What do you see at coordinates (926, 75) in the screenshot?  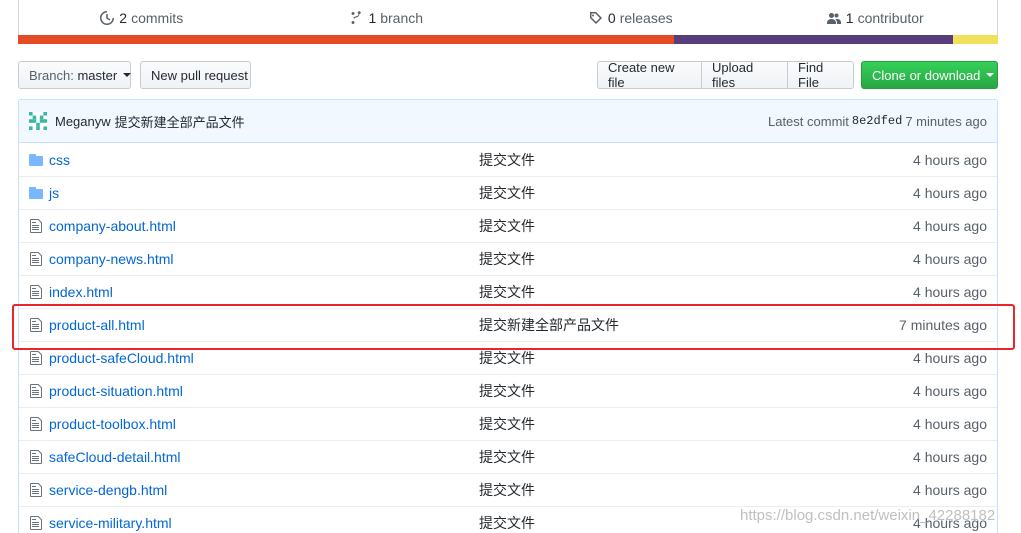 I see `clone-or-download-label: Clone or download` at bounding box center [926, 75].